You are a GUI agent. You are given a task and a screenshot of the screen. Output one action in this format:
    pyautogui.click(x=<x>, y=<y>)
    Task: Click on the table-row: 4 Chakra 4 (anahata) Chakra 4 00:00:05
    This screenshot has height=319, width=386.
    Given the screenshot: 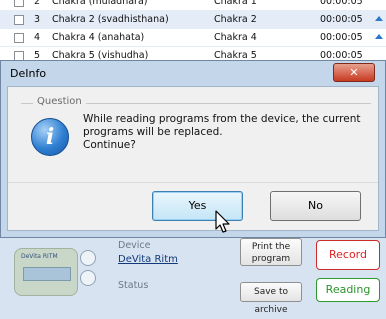 What is the action you would take?
    pyautogui.click(x=193, y=38)
    